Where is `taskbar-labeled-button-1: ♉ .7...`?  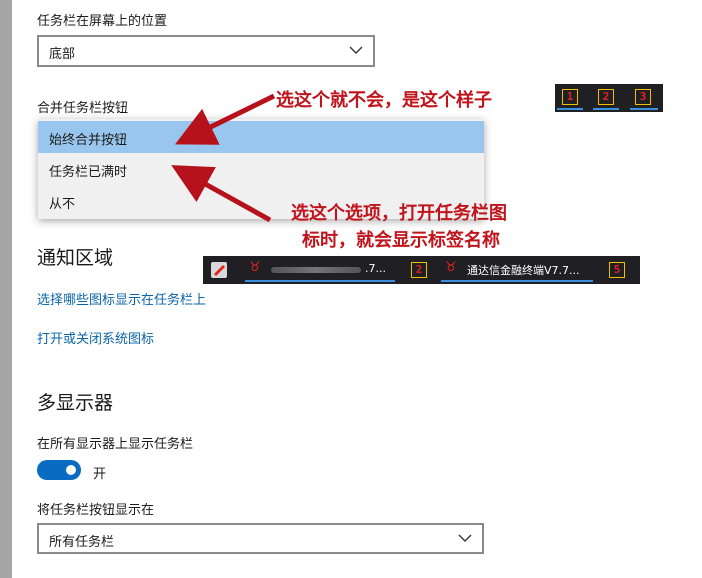
taskbar-labeled-button-1: ♉ .7... is located at coordinates (320, 270).